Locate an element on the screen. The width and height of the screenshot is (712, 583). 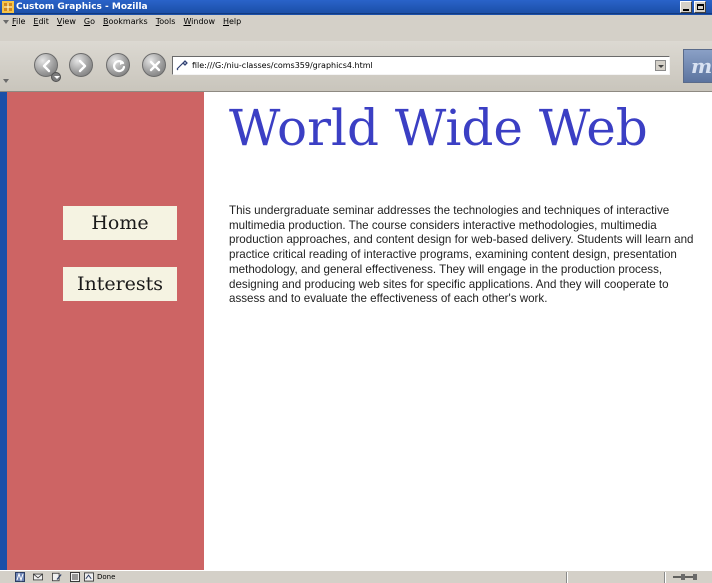
menu-window: Window is located at coordinates (199, 22).